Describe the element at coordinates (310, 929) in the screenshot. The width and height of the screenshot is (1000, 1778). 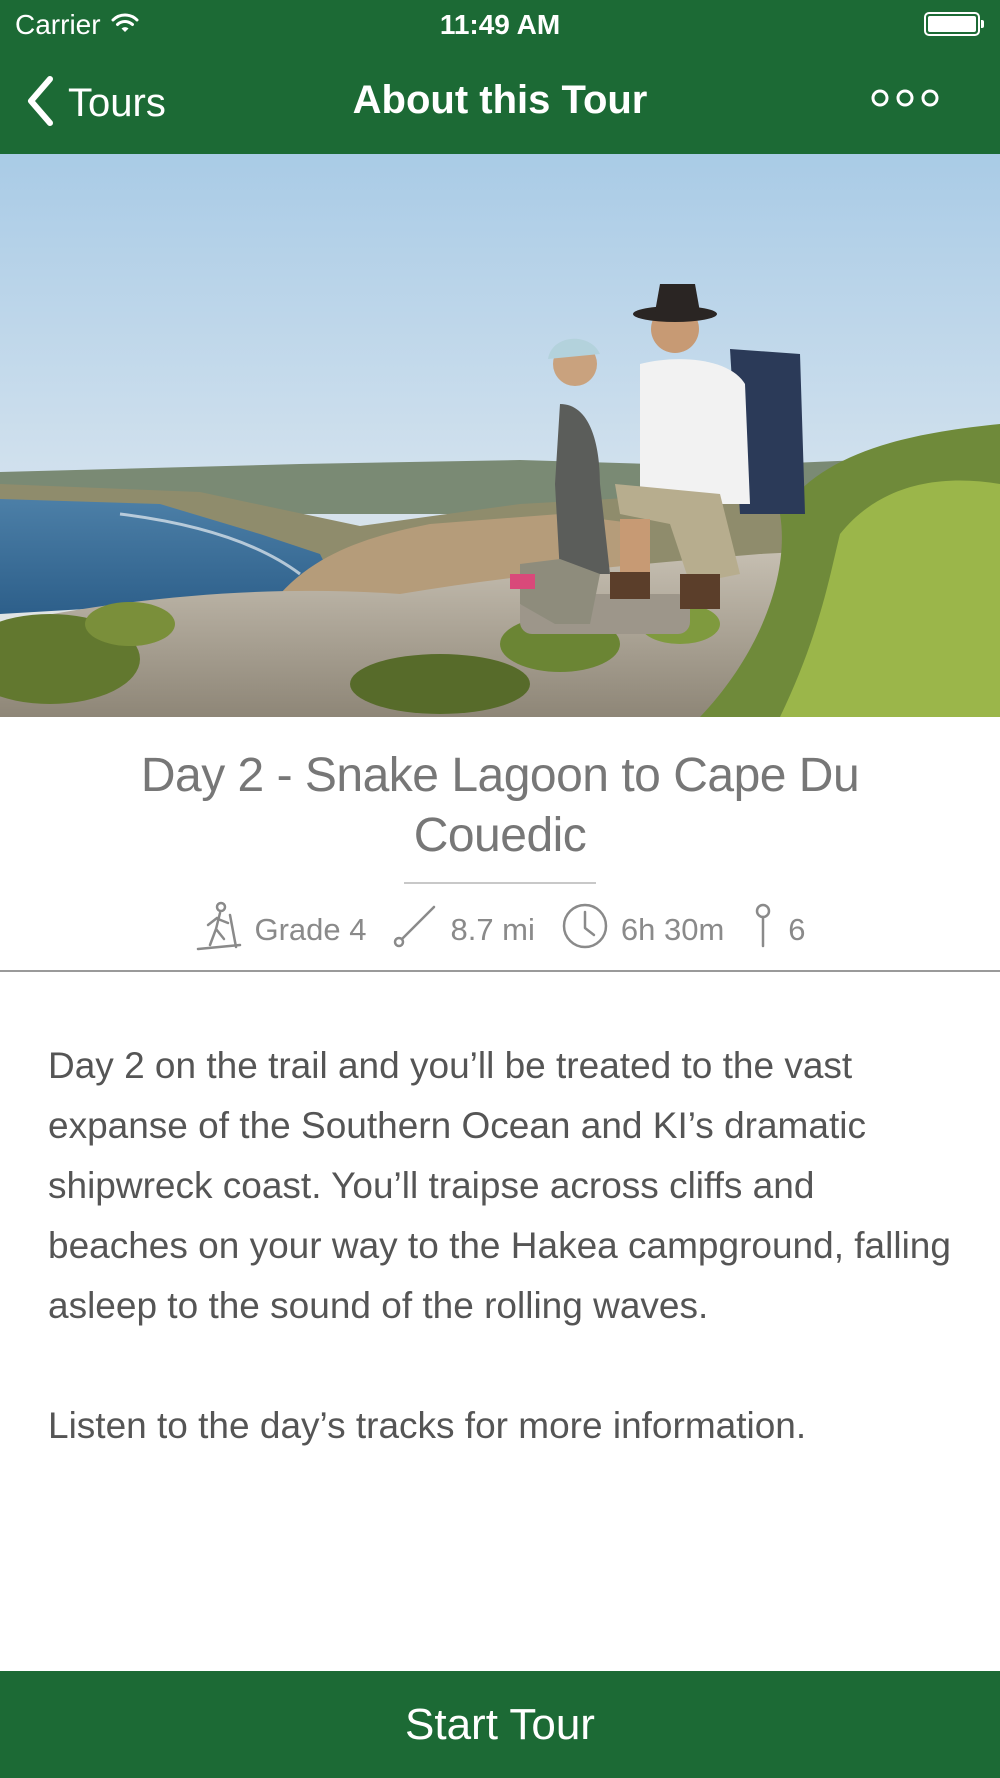
I see `stat-grade-label: Grade 4` at that location.